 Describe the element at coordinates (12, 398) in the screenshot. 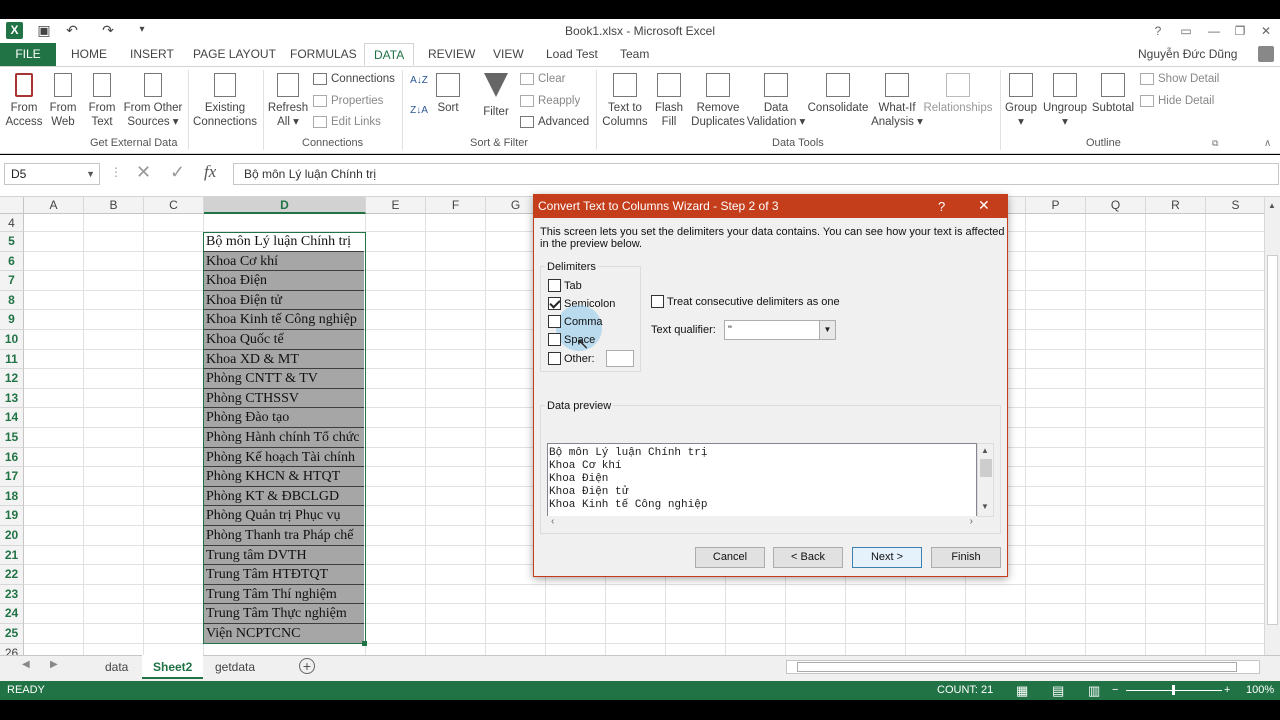

I see `row-header-13: 13` at that location.